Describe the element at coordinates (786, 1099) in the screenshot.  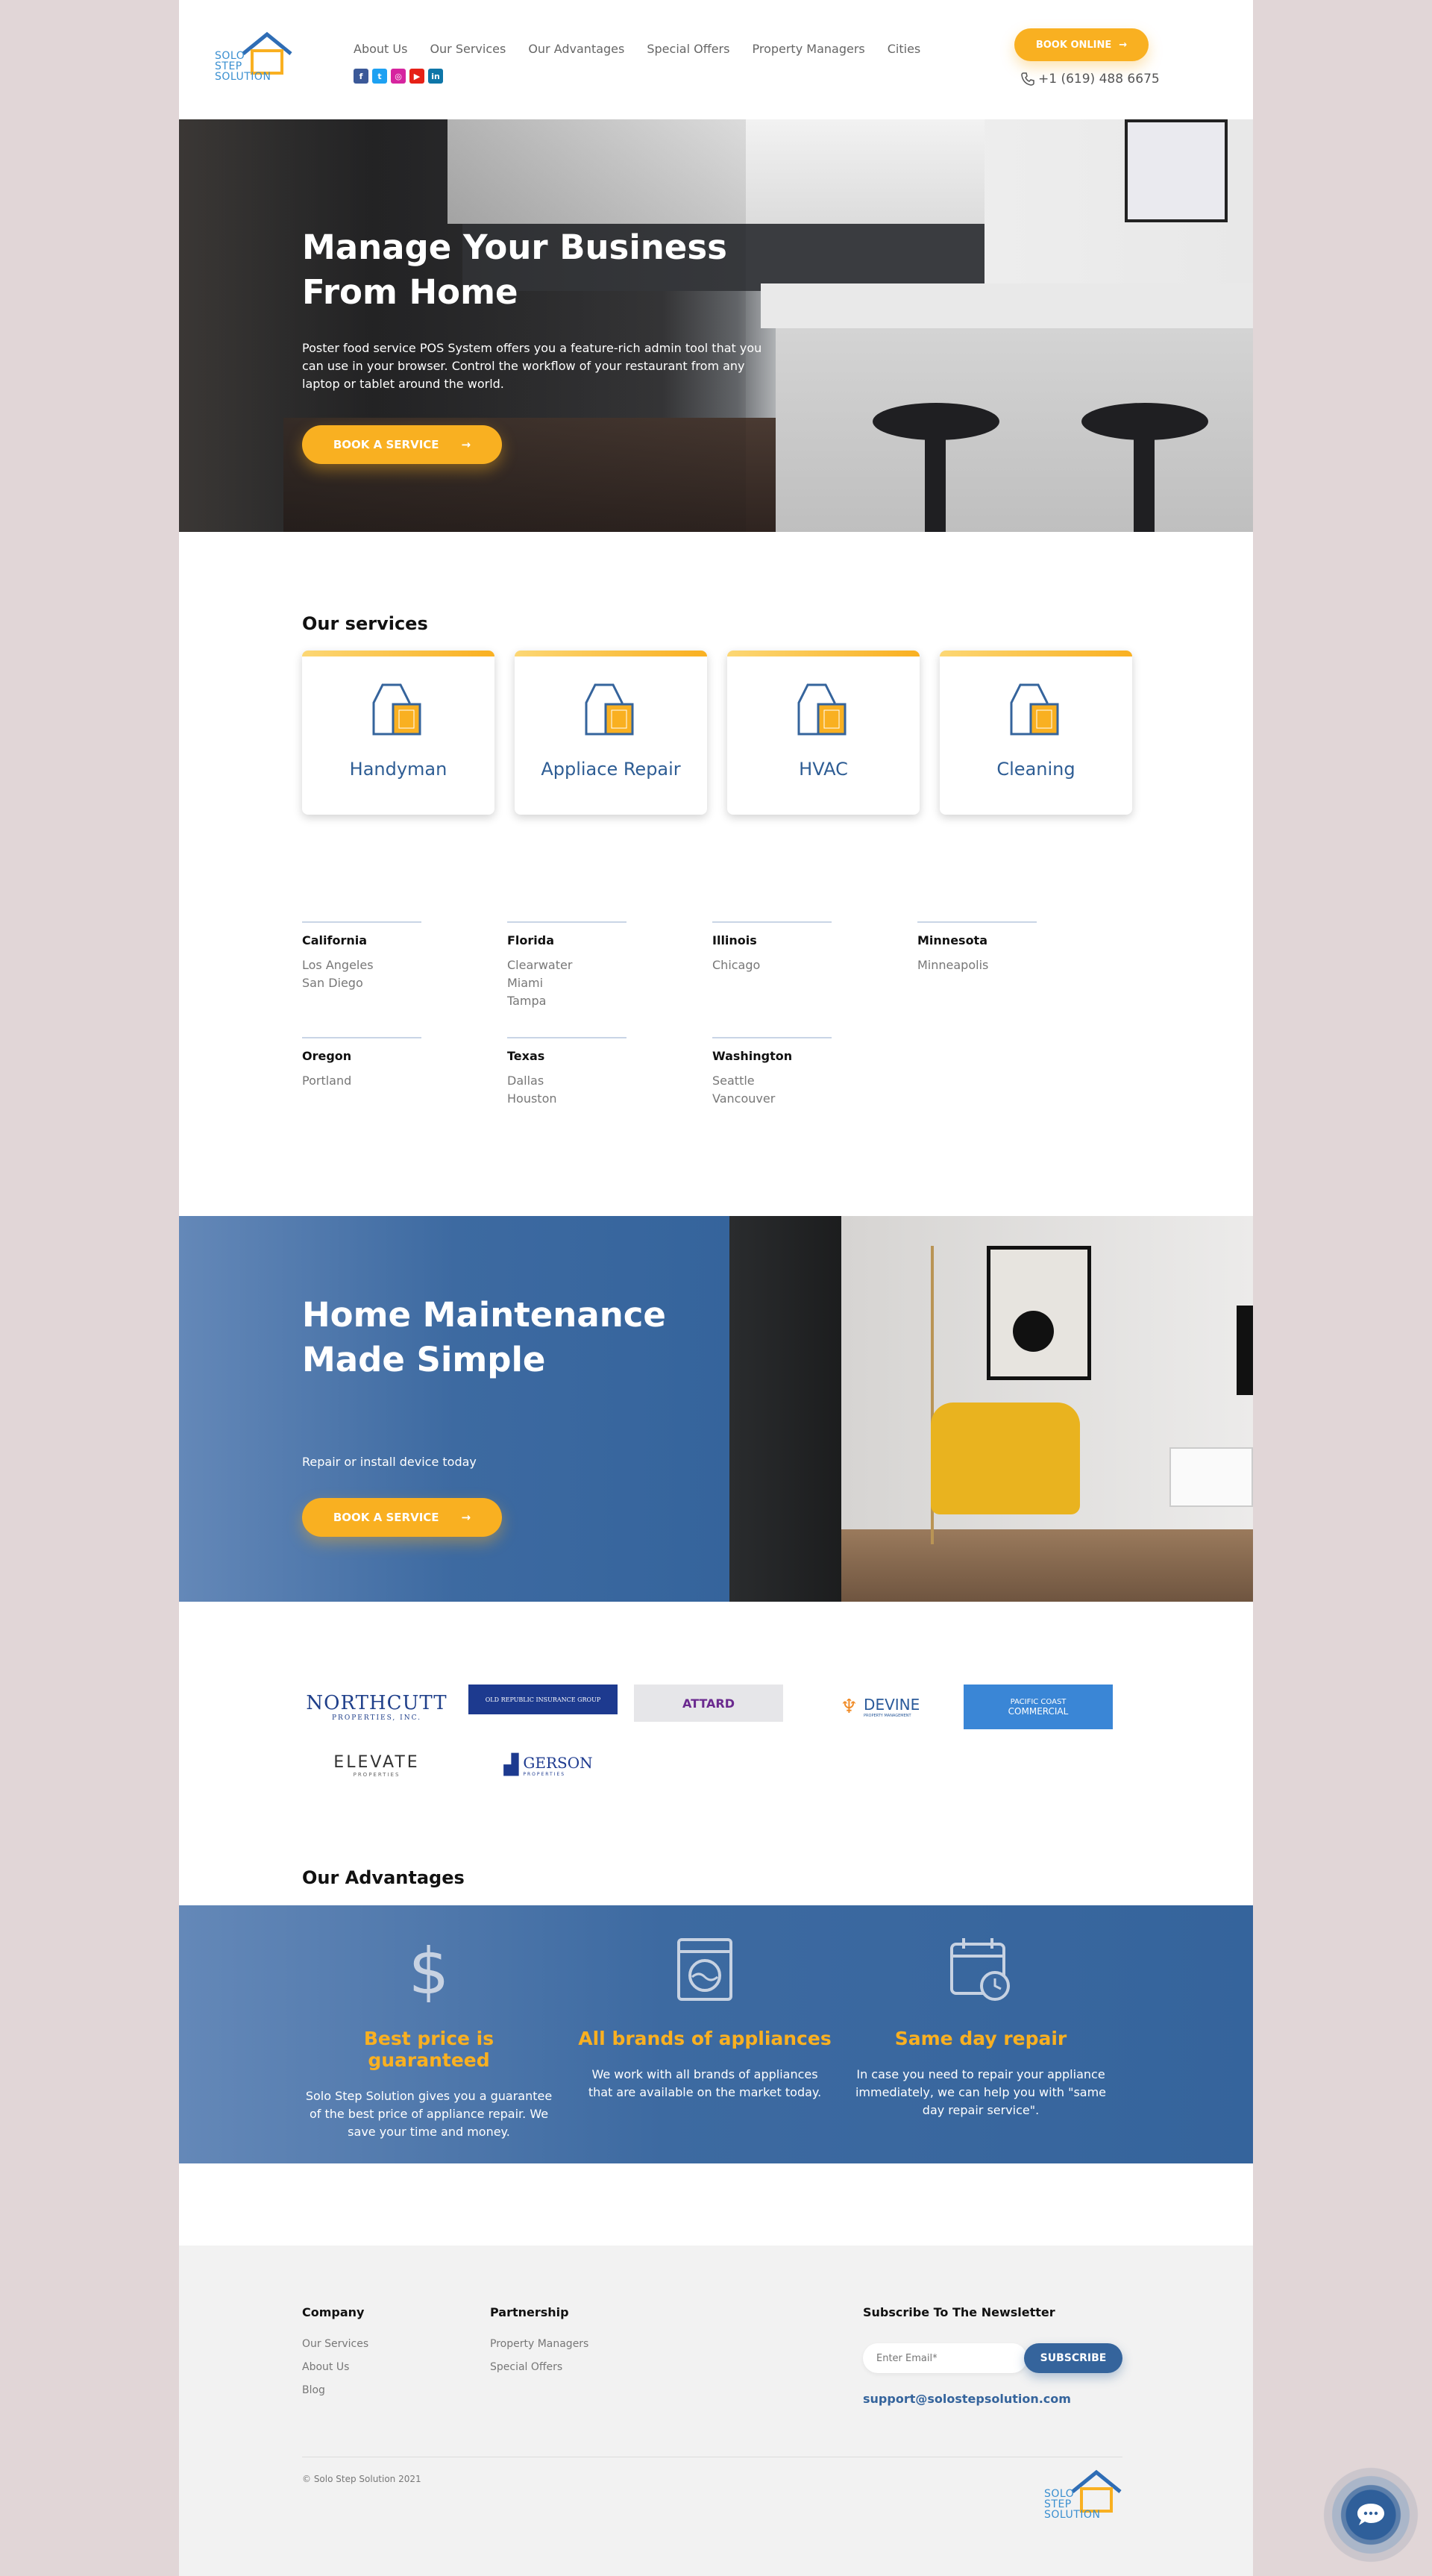
I see `city-link: Vancouver` at that location.